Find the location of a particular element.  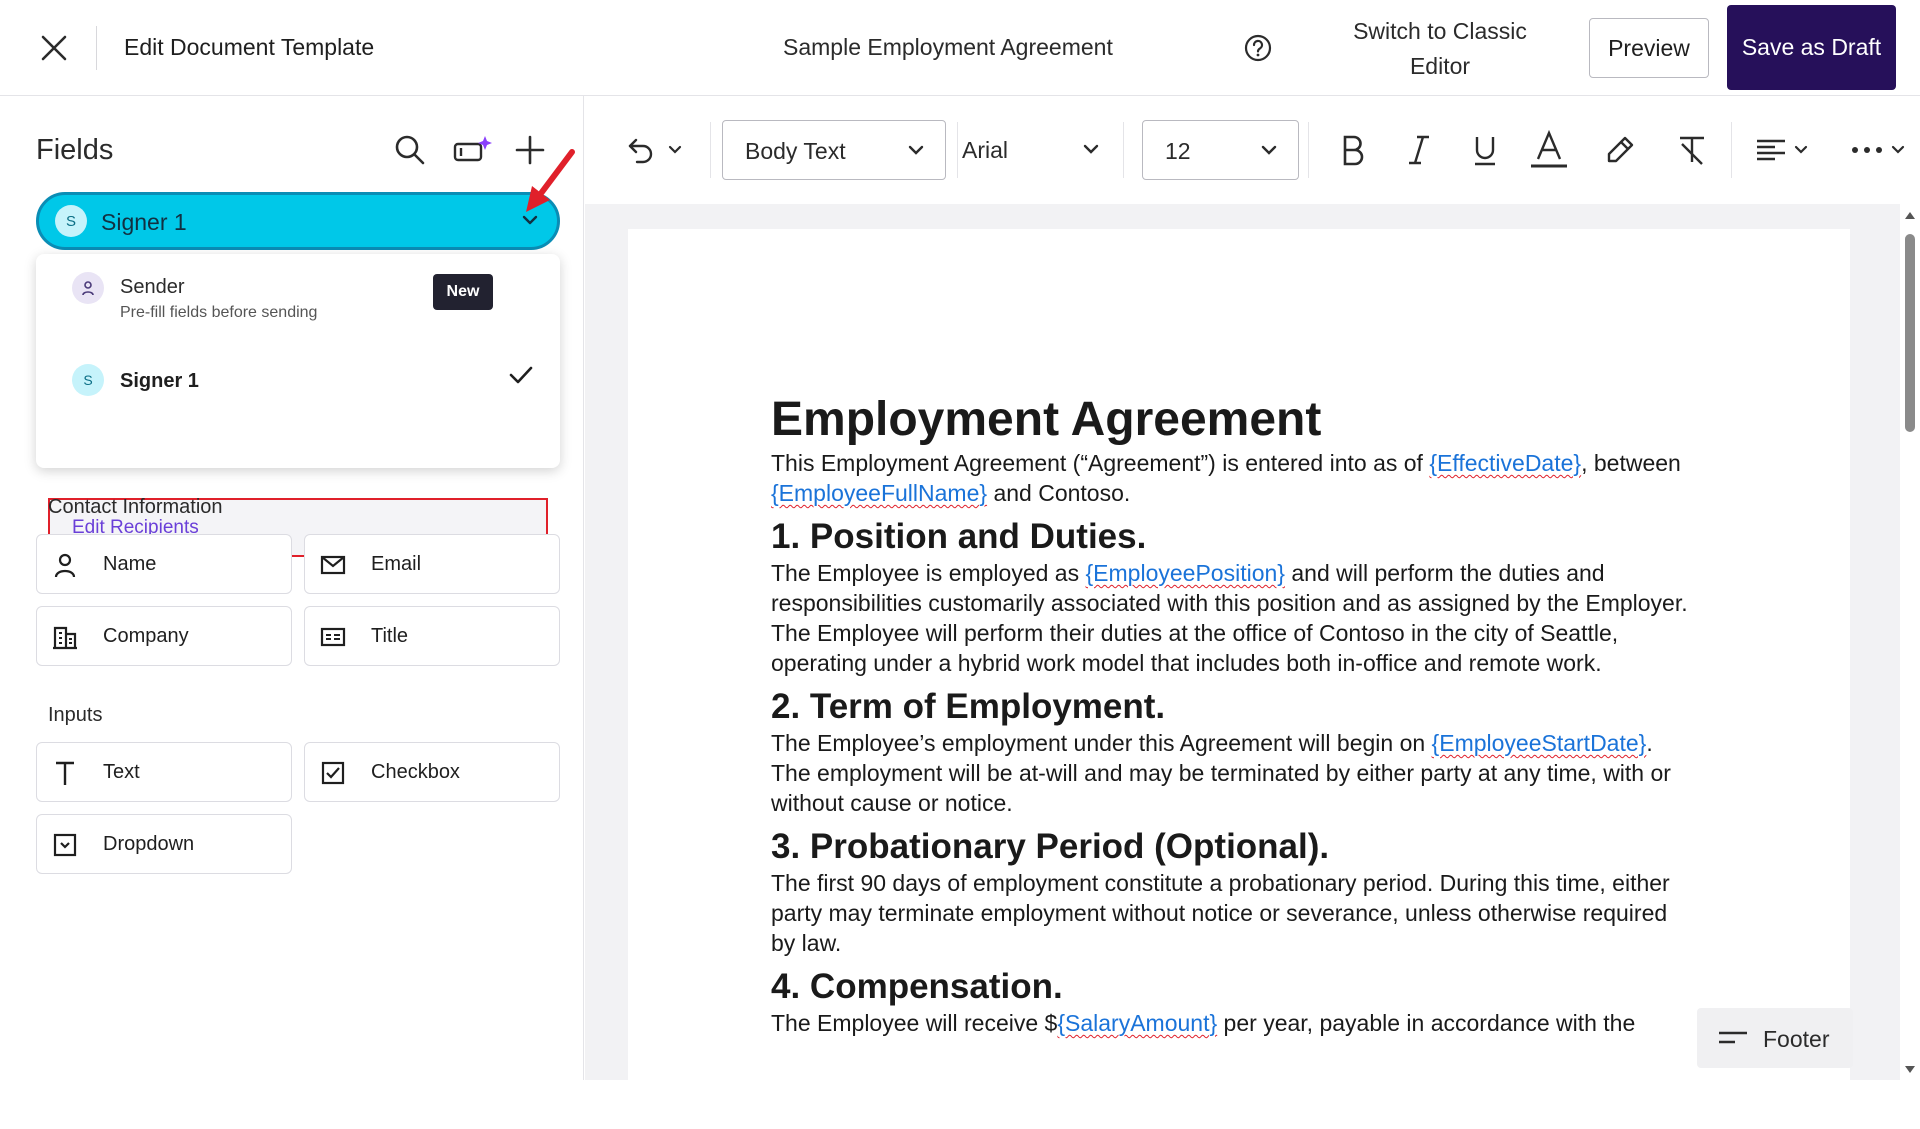

formatting-toolbar: Body Text Arial 12 is located at coordinates (1252, 150).